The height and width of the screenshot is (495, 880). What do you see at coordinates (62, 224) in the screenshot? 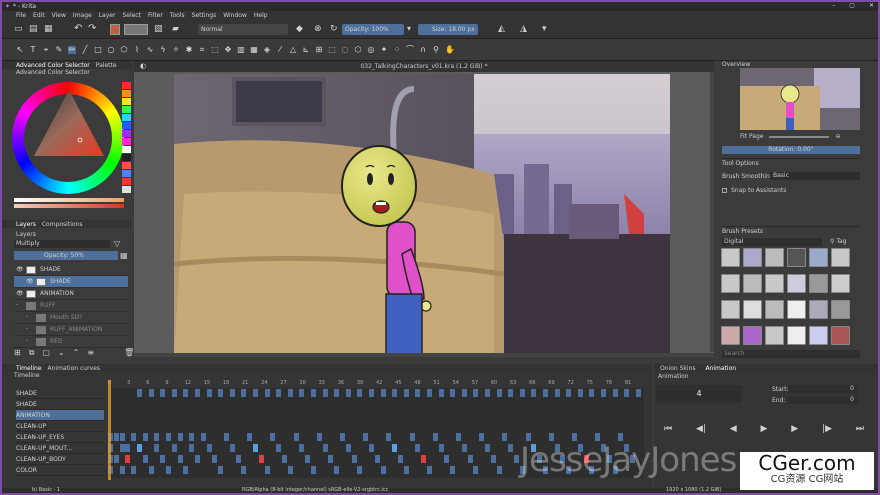
I see `tab-compositions: Compositions` at bounding box center [62, 224].